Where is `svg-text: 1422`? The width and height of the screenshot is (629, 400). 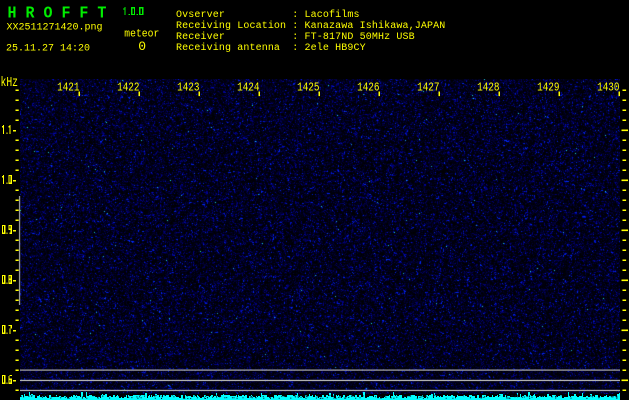
svg-text: 1422 is located at coordinates (128, 87).